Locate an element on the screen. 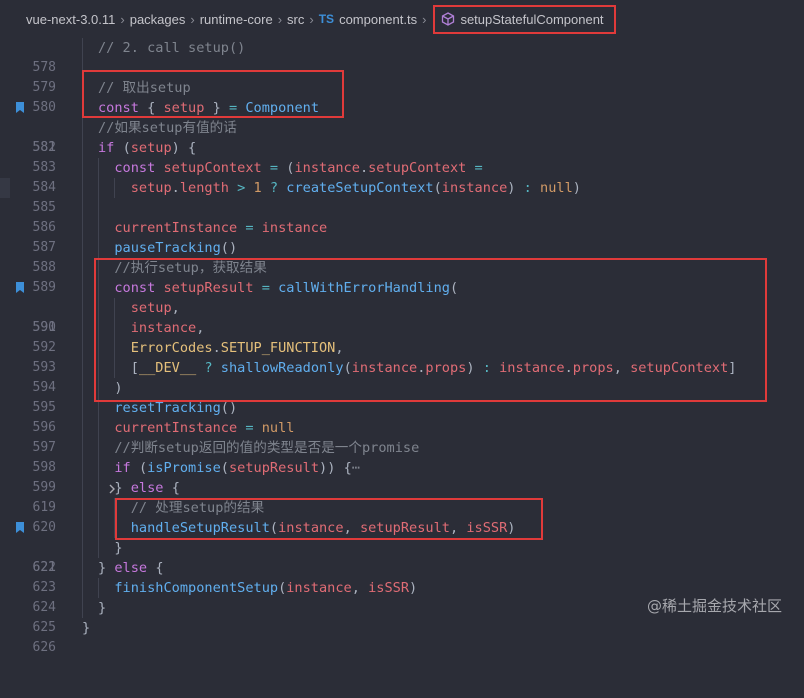  breadcrumb-project: vue-next-3.0.11 is located at coordinates (70, 19).